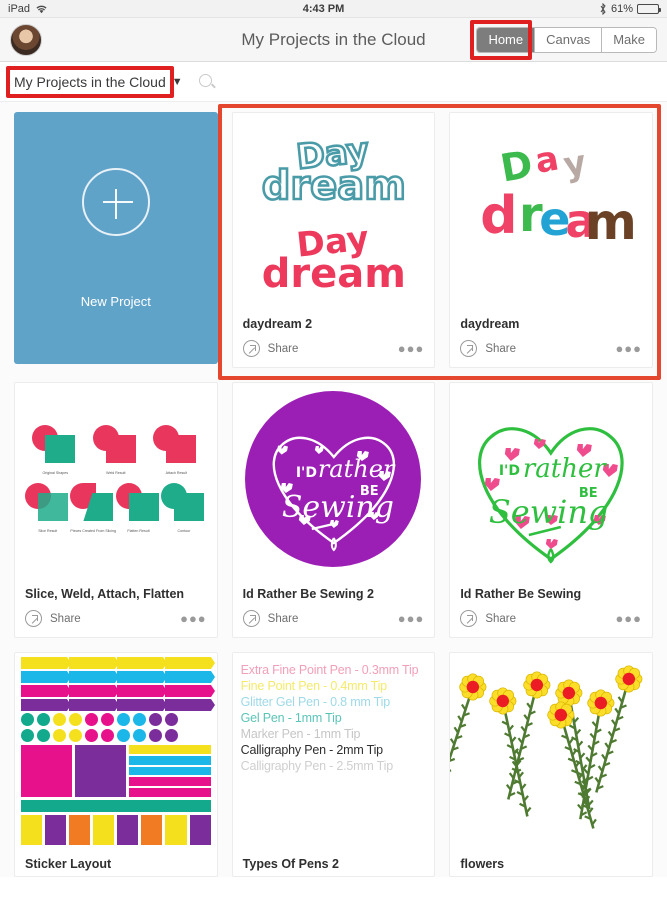  Describe the element at coordinates (315, 702) in the screenshot. I see `pen-type-line: Glitter Gel Pen - 0.8 mm Tip` at that location.